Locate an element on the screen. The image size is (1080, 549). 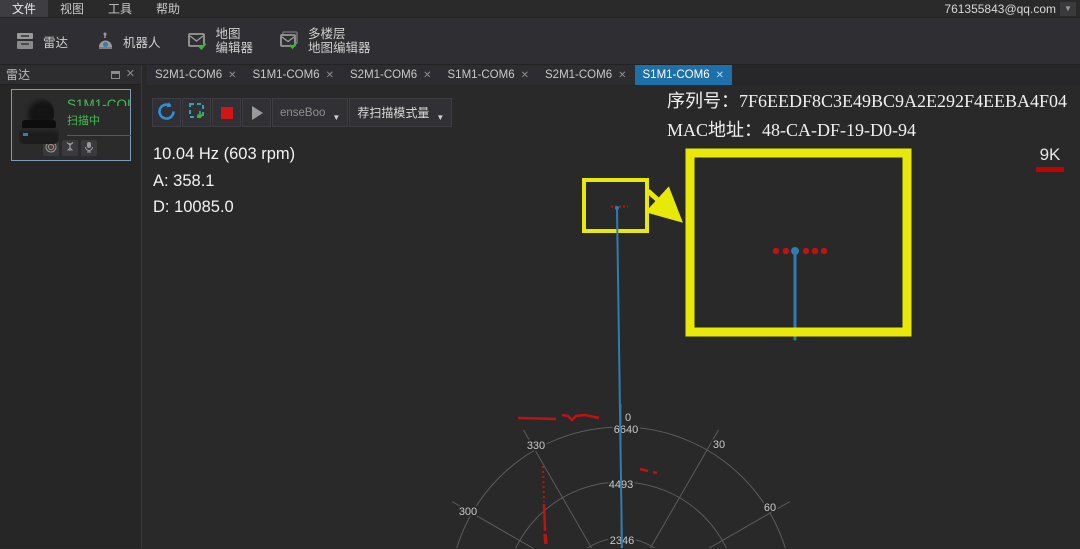
scan-points is located at coordinates (587, 479).